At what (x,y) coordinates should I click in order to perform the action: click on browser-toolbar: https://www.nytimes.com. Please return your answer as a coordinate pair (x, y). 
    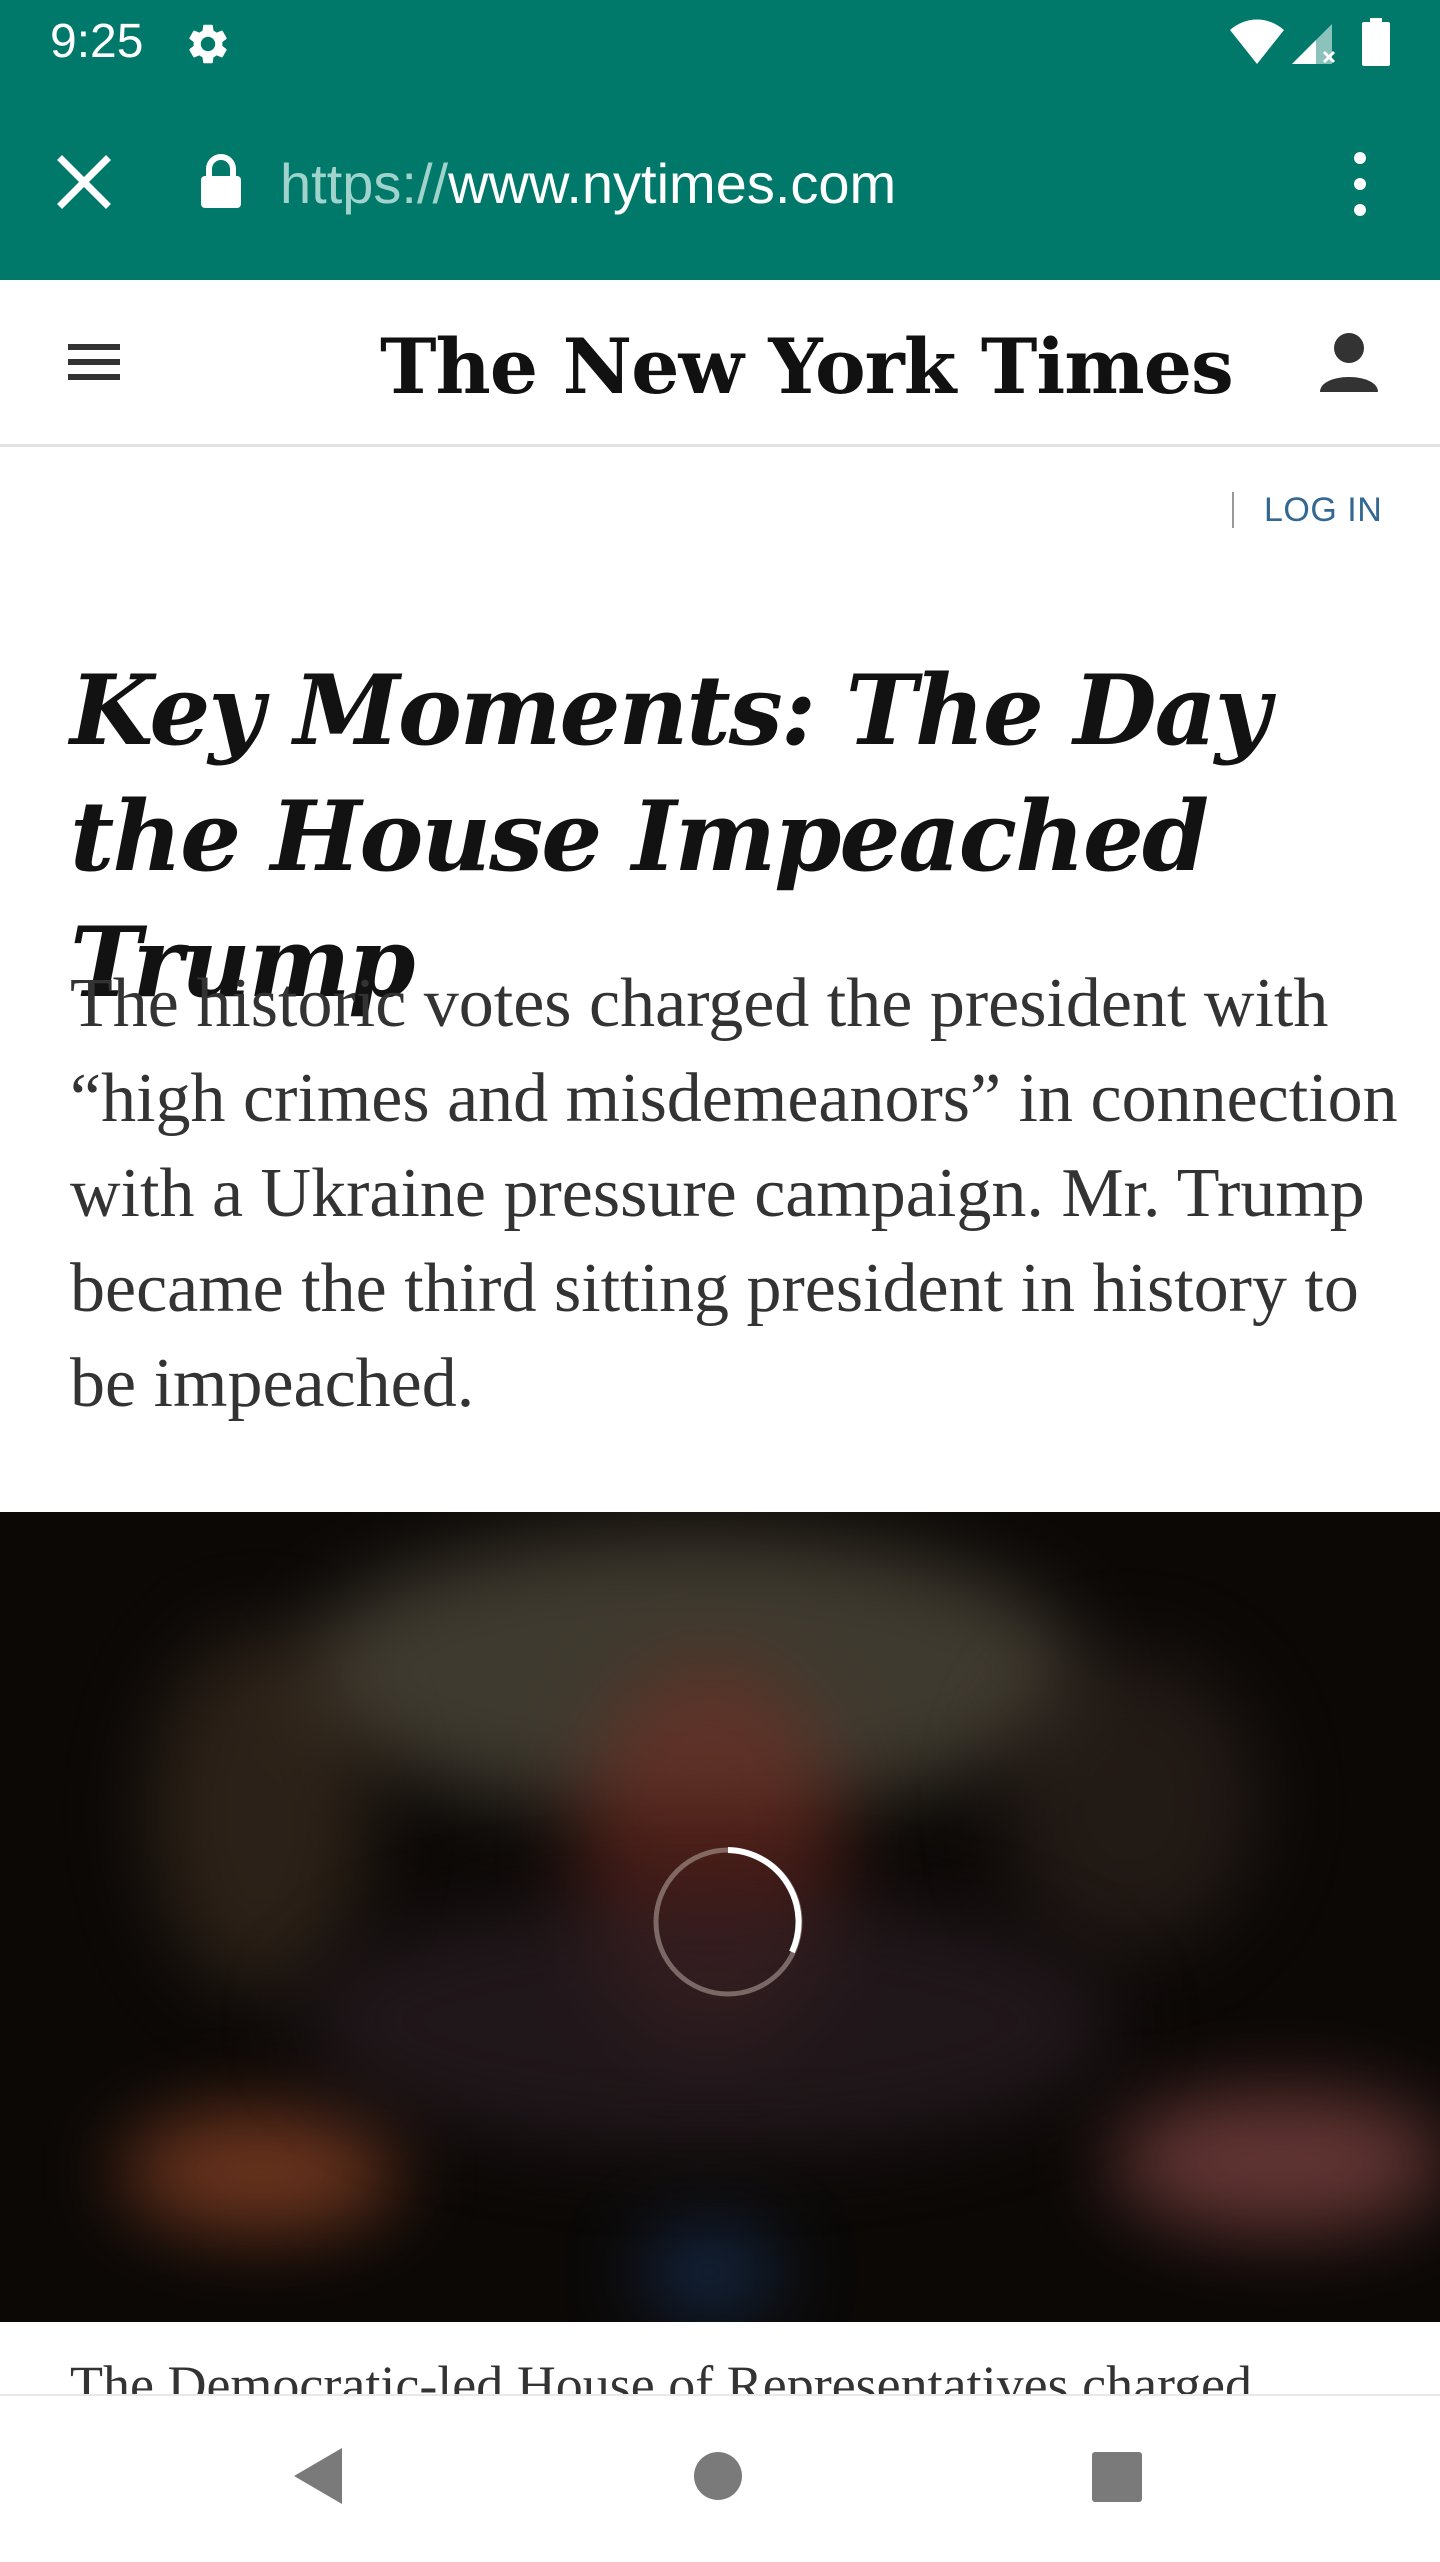
    Looking at the image, I should click on (720, 182).